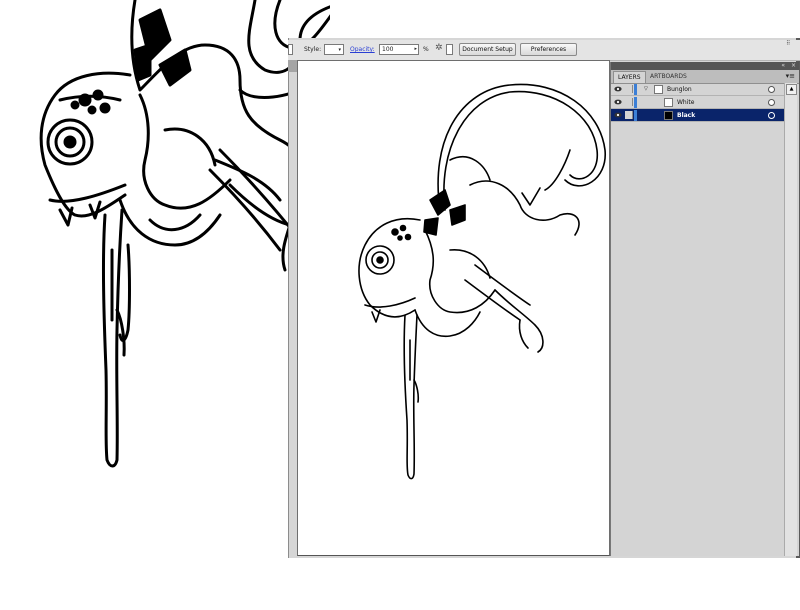  What do you see at coordinates (399, 49) in the screenshot?
I see `opacity-input: 100 ▸` at bounding box center [399, 49].